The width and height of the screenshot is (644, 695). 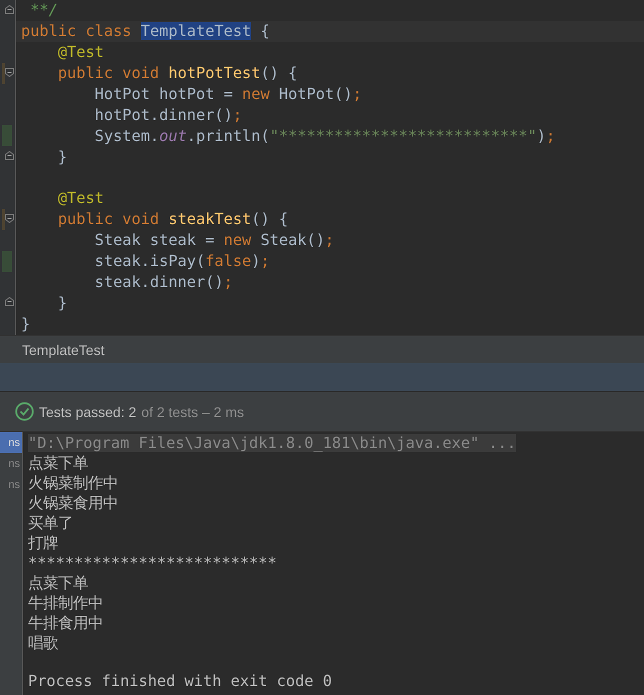 What do you see at coordinates (192, 412) in the screenshot?
I see `test-summary: of 2 tests – 2 ms` at bounding box center [192, 412].